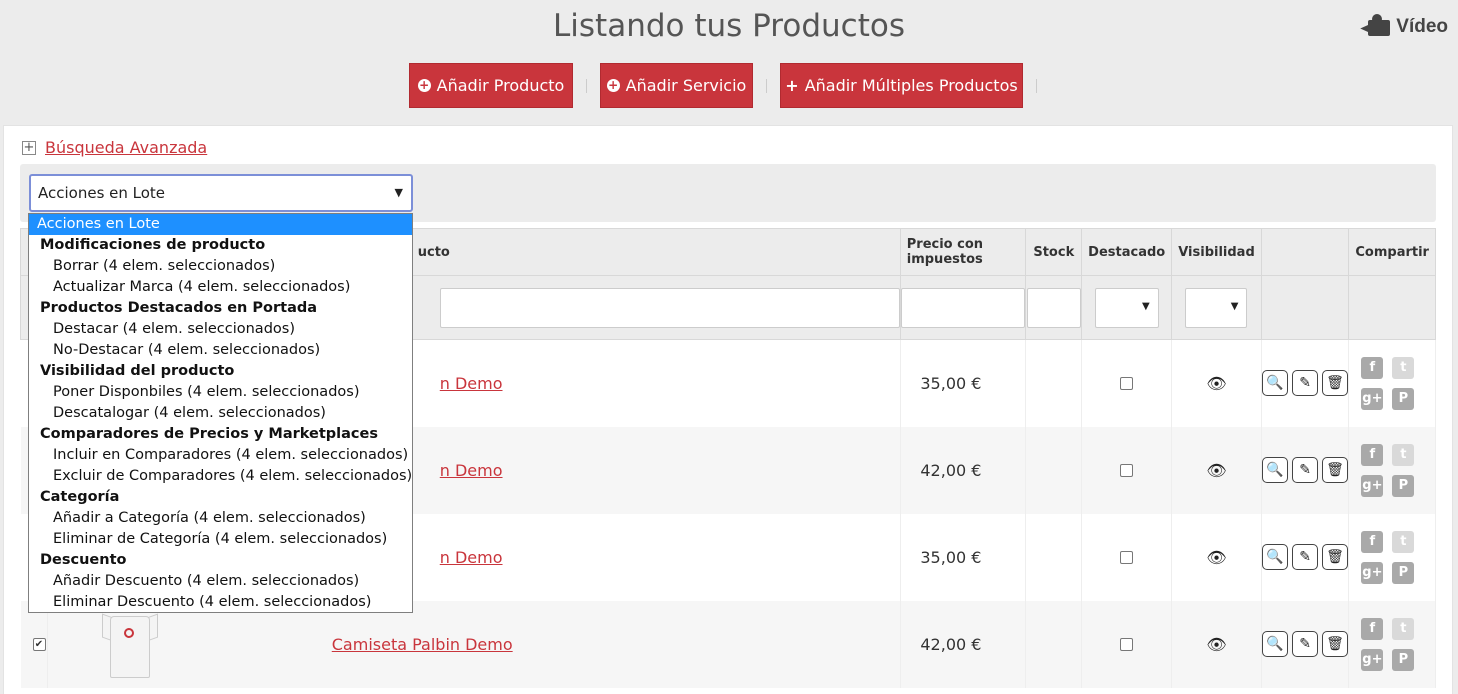 Image resolution: width=1458 pixels, height=694 pixels. I want to click on dropdown-option: Borrar (4 elem. seleccionados), so click(220, 266).